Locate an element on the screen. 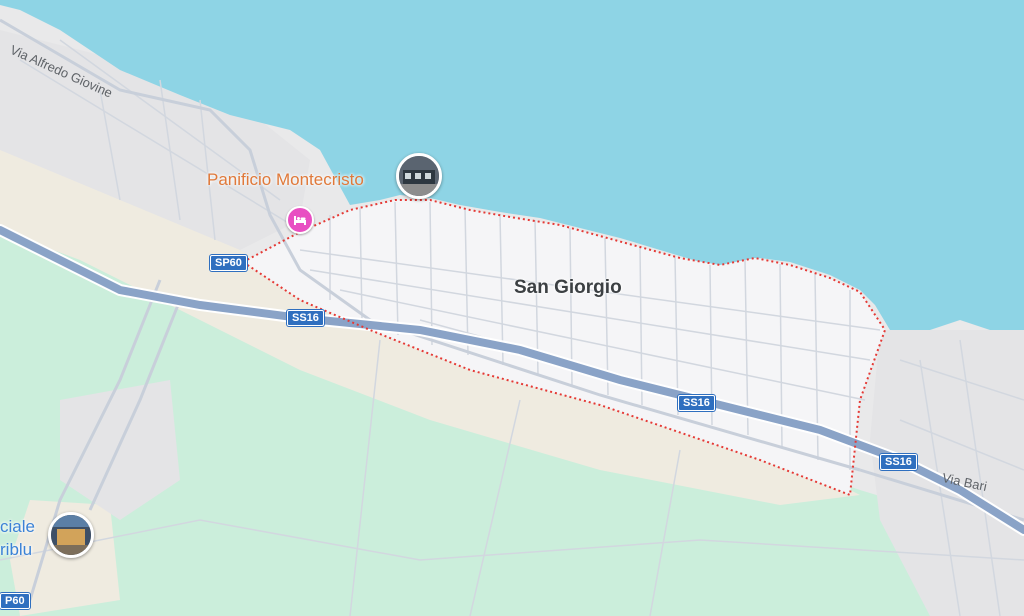 This screenshot has width=1024, height=616. road-shield-ss16-west: SS16 is located at coordinates (305, 318).